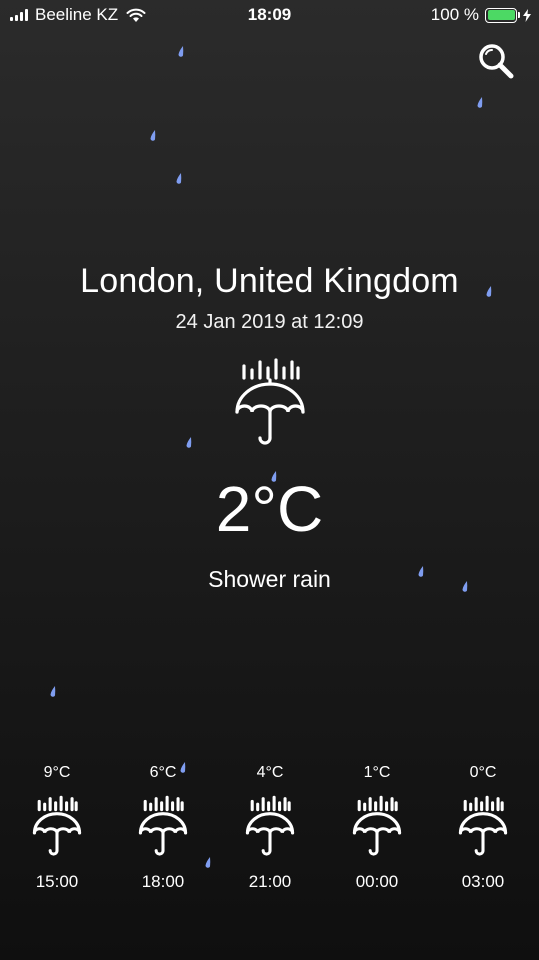 Image resolution: width=539 pixels, height=960 pixels. Describe the element at coordinates (269, 281) in the screenshot. I see `location-title: London, United Kingdom` at that location.